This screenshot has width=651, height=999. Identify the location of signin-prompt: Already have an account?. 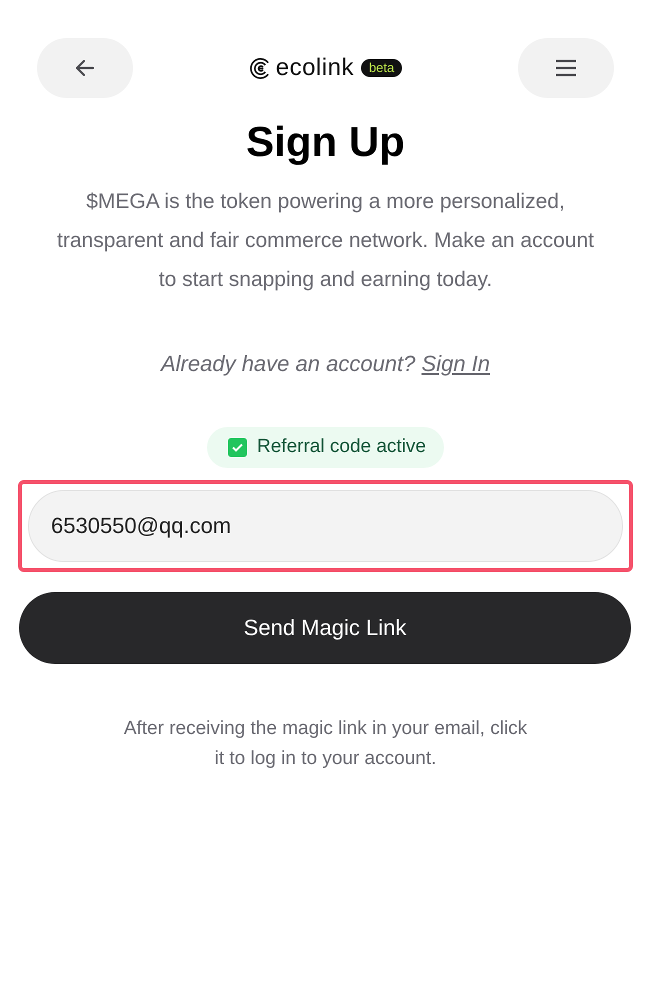
(288, 363).